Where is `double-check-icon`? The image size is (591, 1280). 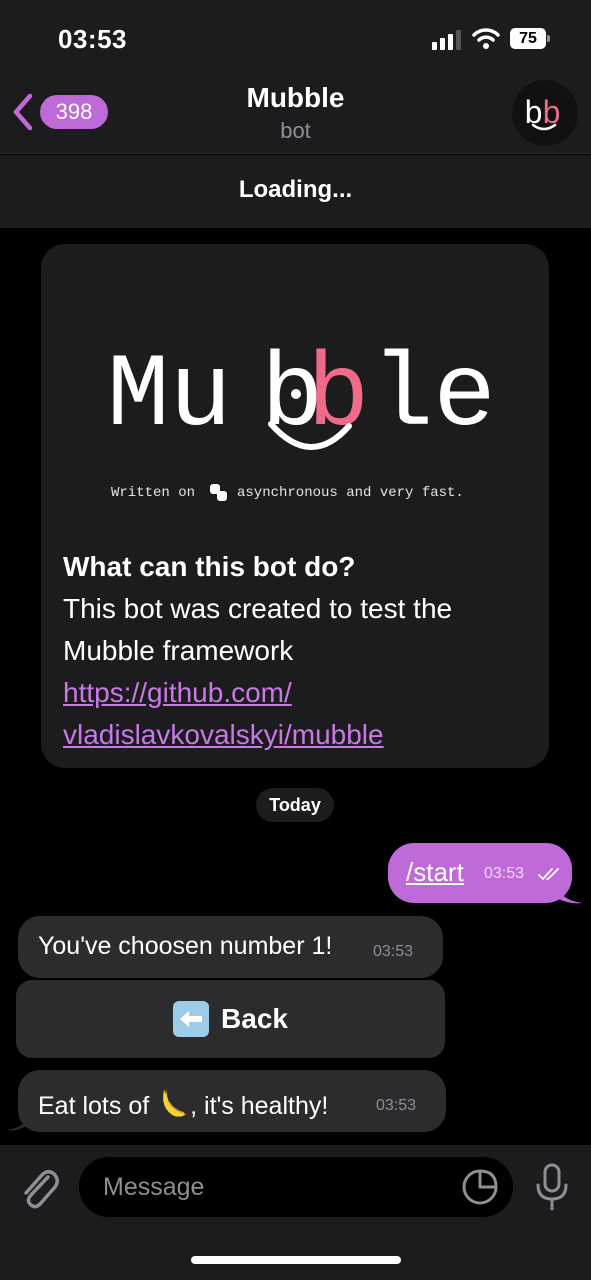
double-check-icon is located at coordinates (548, 874).